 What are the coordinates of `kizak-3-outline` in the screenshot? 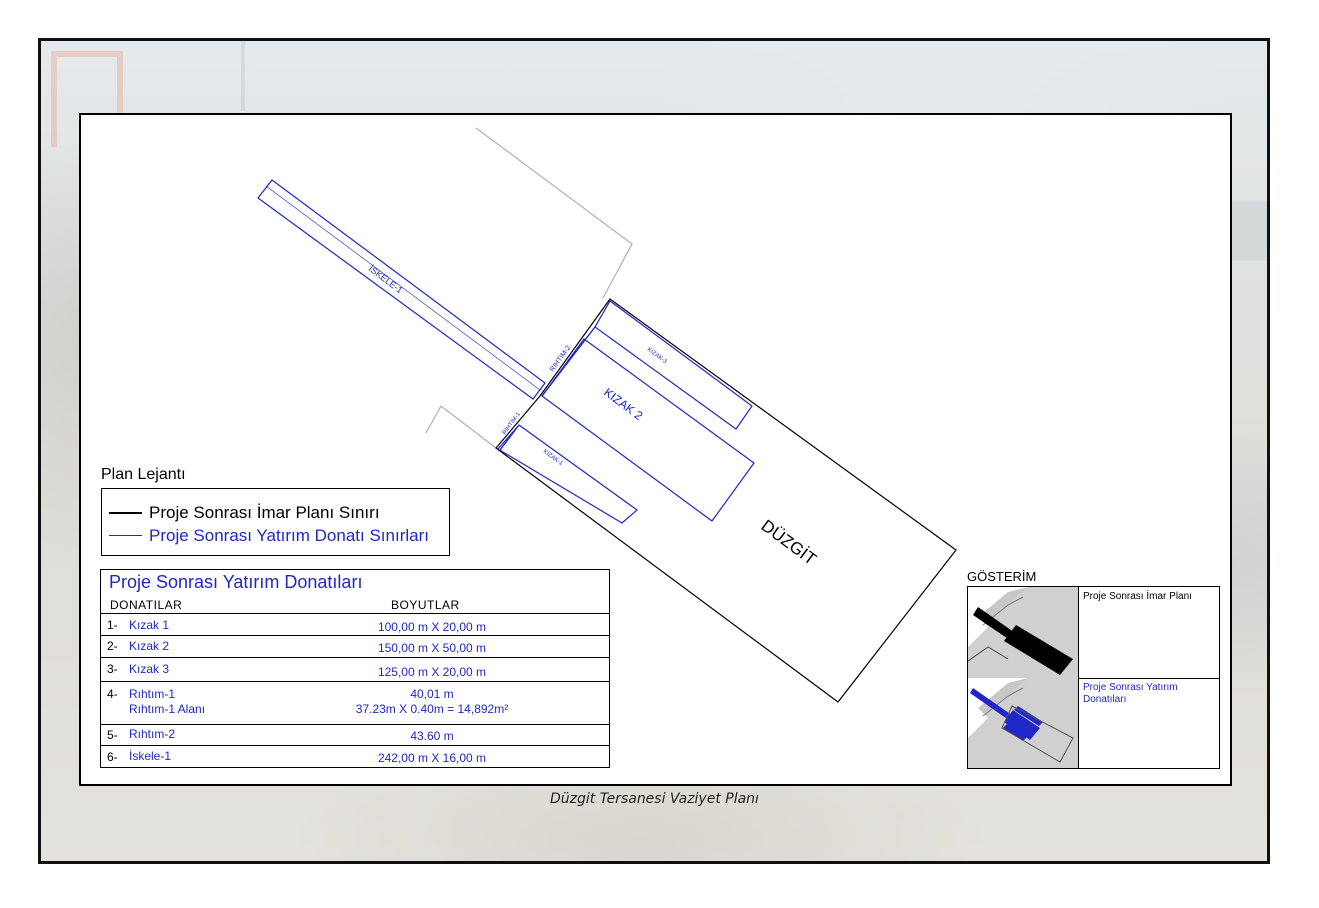 It's located at (673, 365).